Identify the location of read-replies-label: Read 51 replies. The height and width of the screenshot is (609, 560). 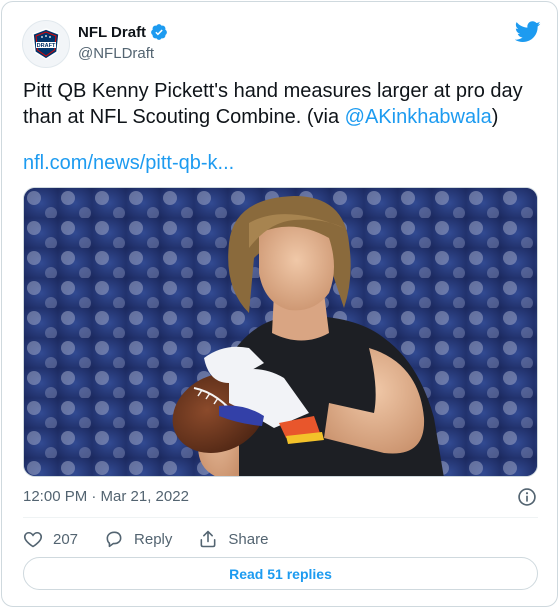
(280, 573).